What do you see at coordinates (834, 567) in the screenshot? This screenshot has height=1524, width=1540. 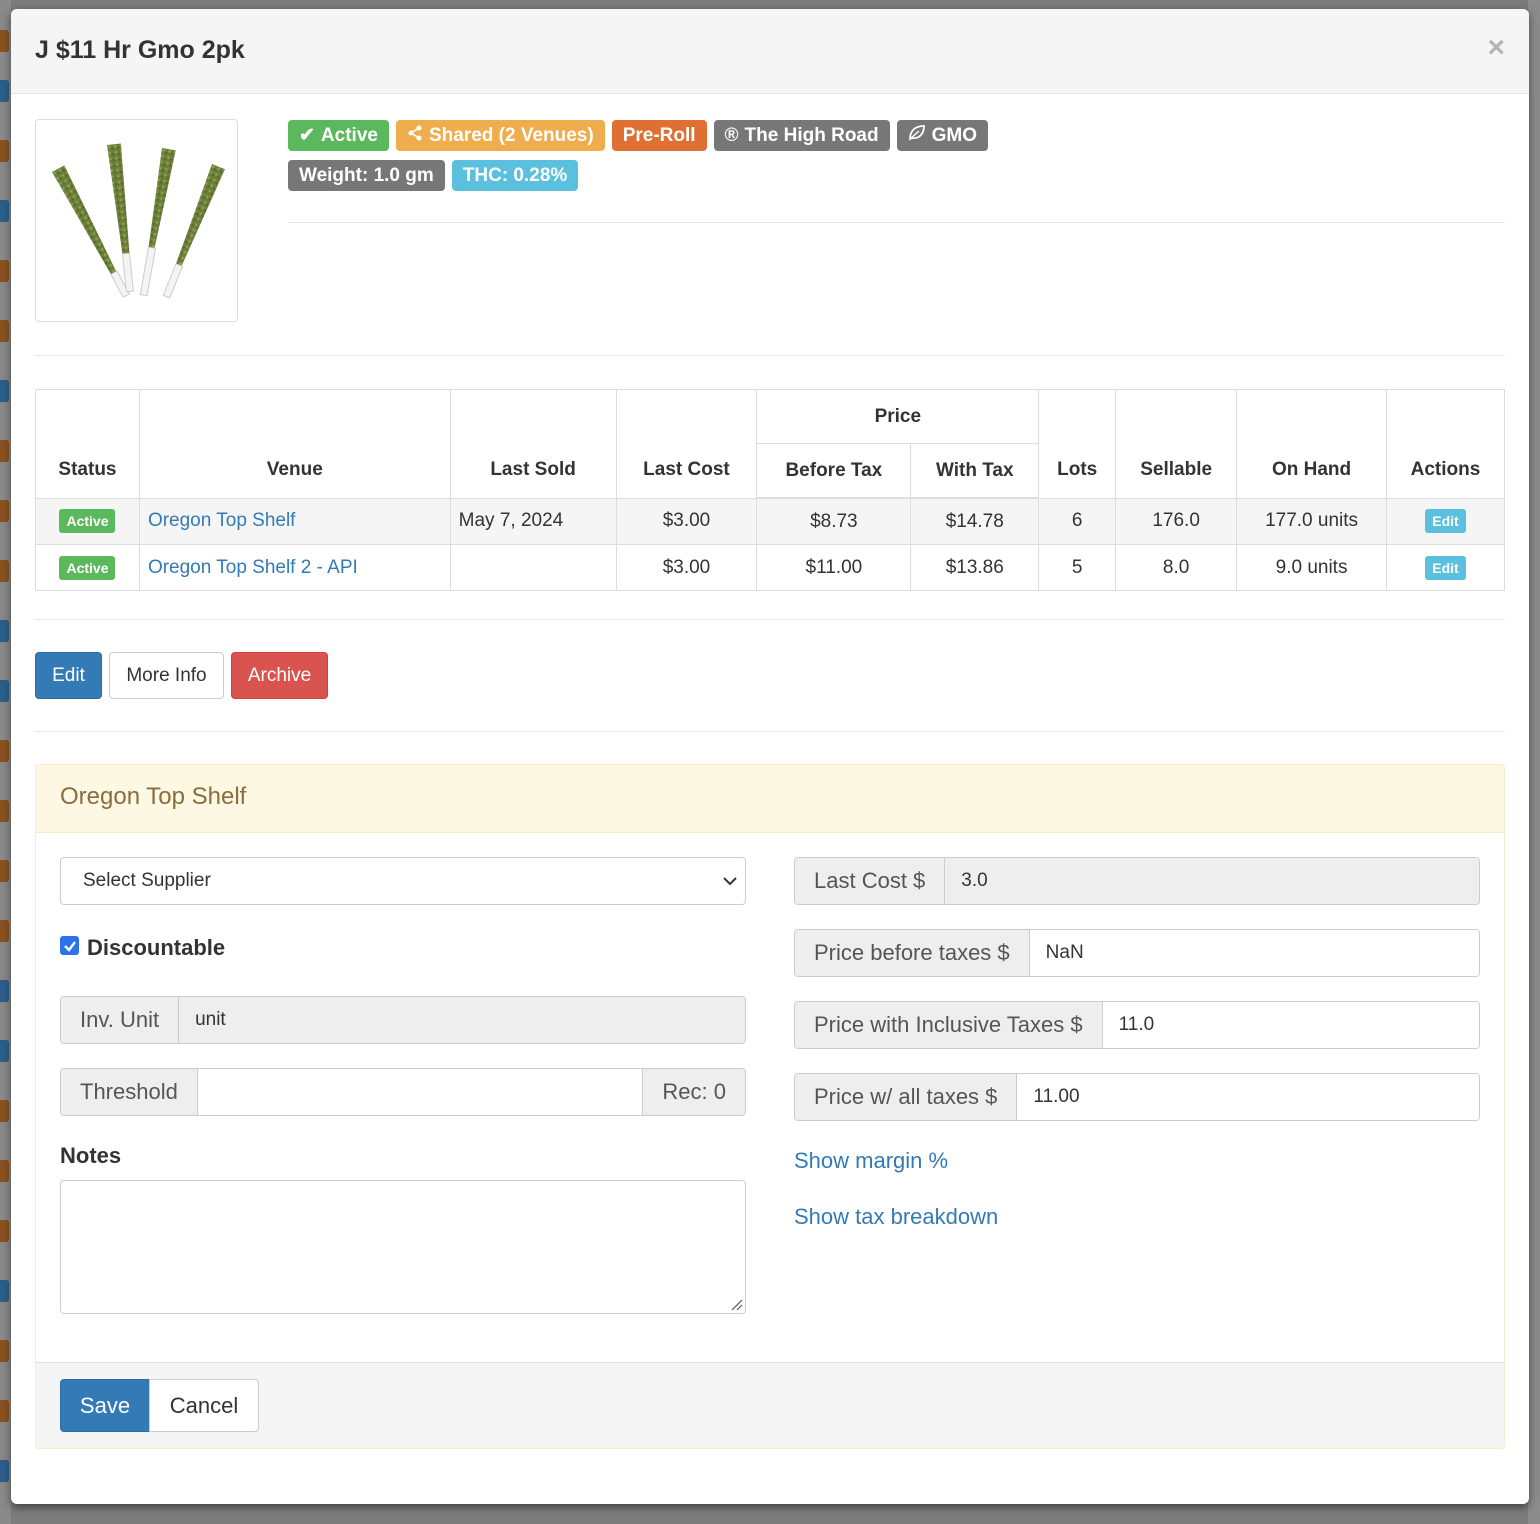 I see `before-tax-cell: $11.00` at bounding box center [834, 567].